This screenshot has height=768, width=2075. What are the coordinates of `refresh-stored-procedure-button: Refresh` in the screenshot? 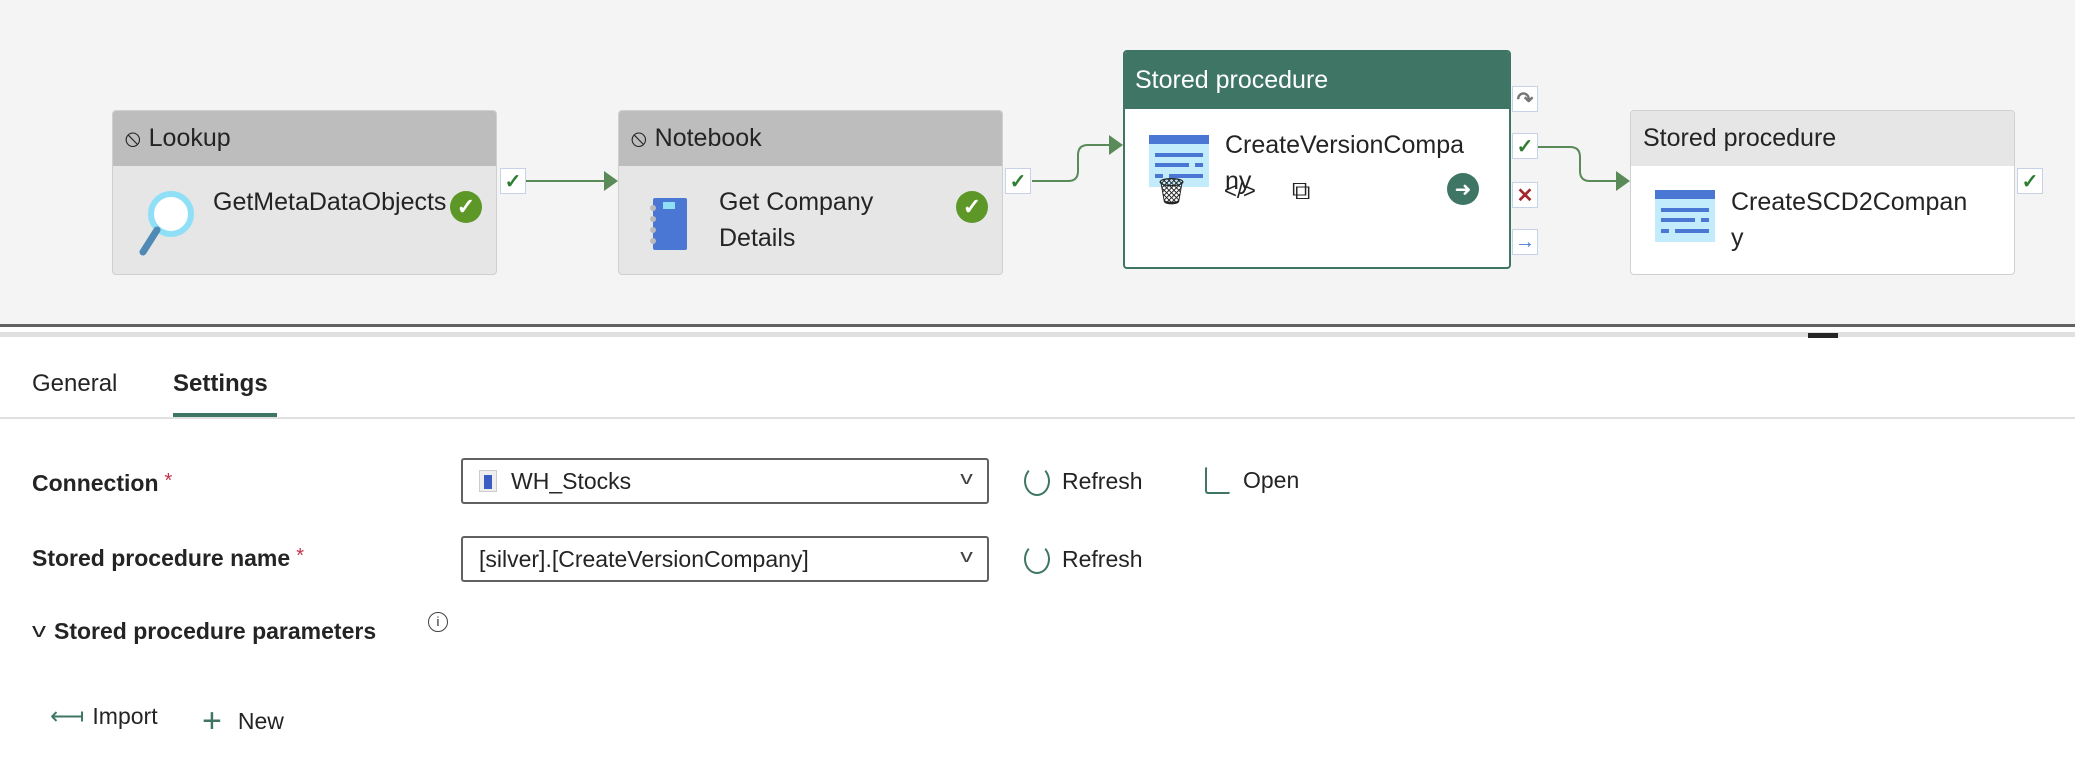 It's located at (1083, 559).